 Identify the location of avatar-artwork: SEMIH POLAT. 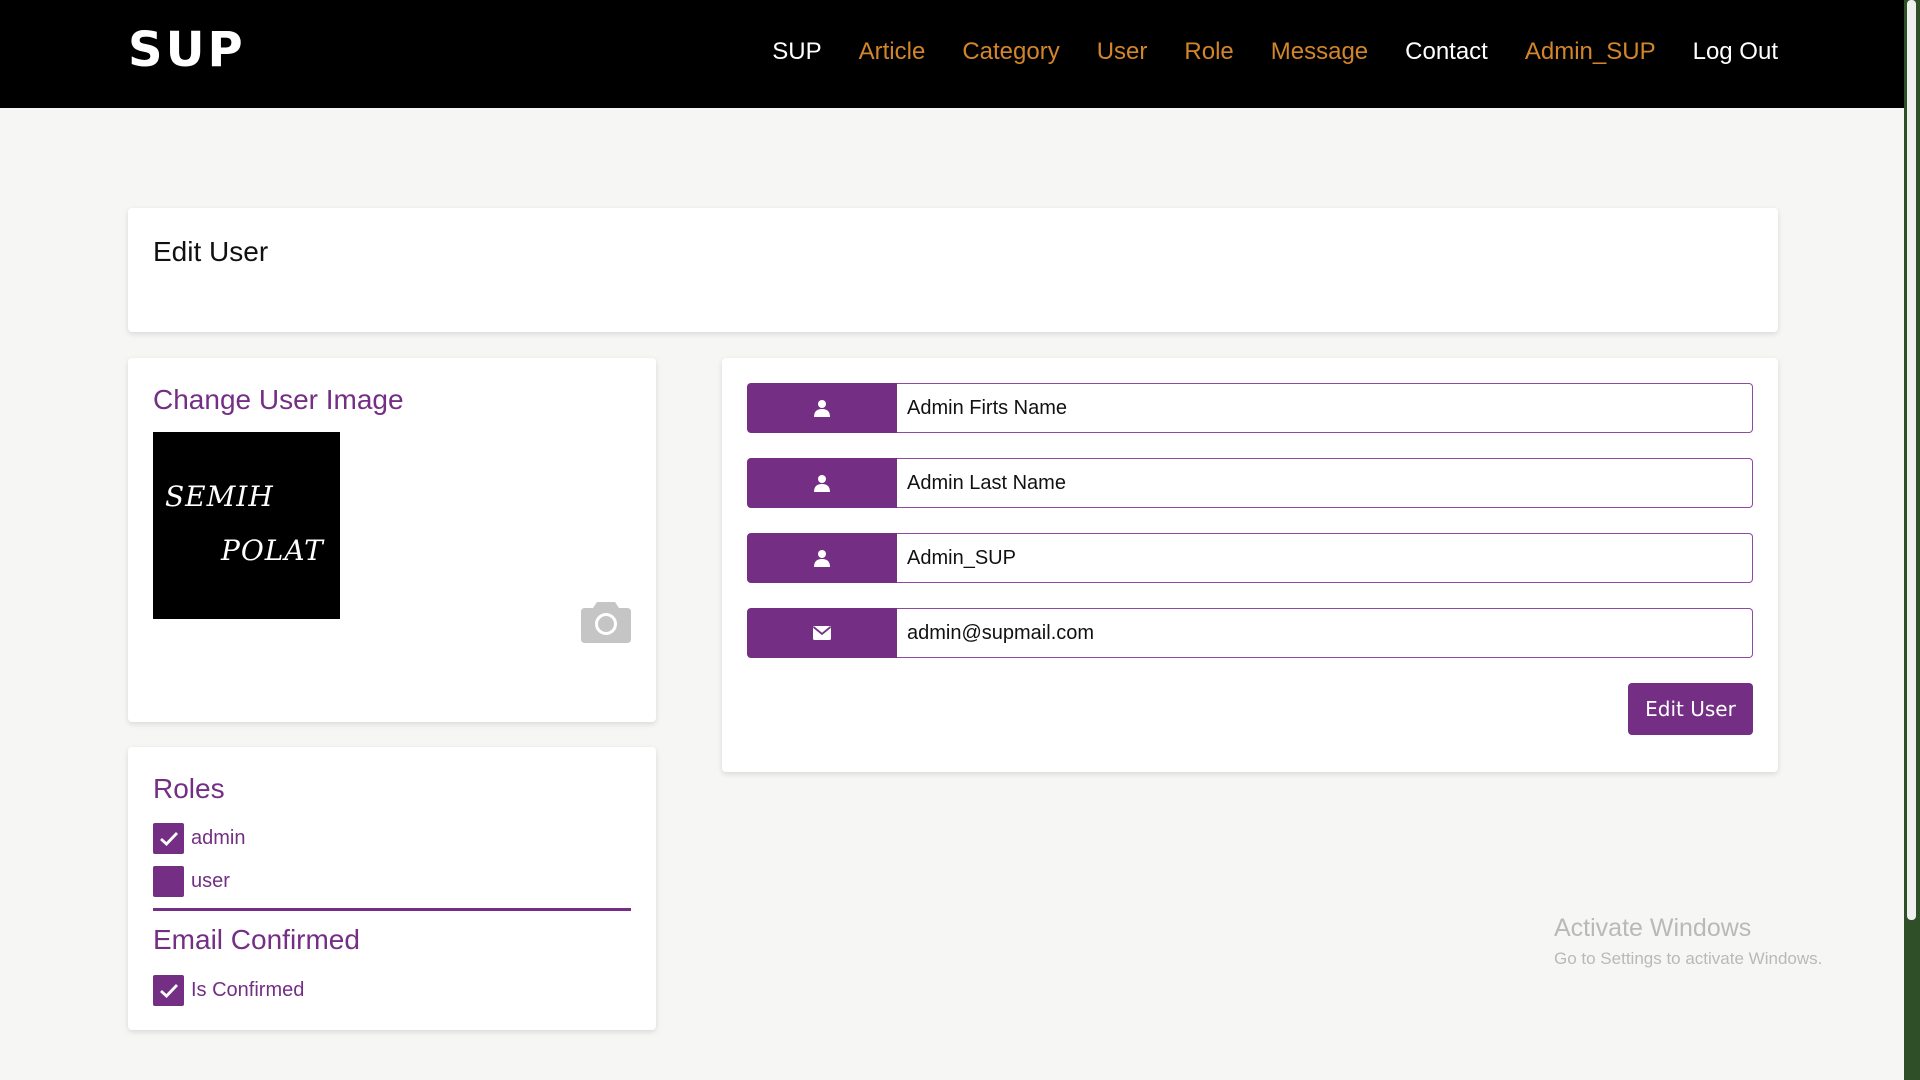
(245, 523).